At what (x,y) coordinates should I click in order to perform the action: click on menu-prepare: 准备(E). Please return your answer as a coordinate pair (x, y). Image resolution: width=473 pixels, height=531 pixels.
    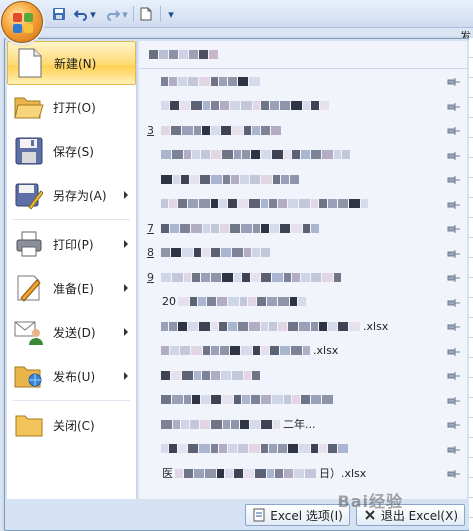
    Looking at the image, I should click on (71, 288).